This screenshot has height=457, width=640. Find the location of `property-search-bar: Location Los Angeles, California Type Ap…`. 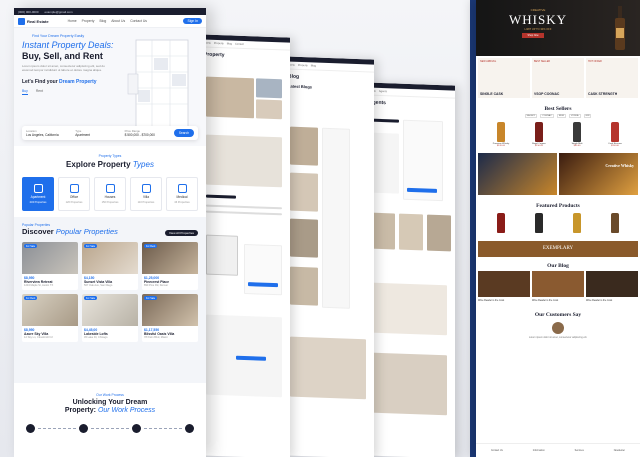

property-search-bar: Location Los Angeles, California Type Ap… is located at coordinates (110, 133).